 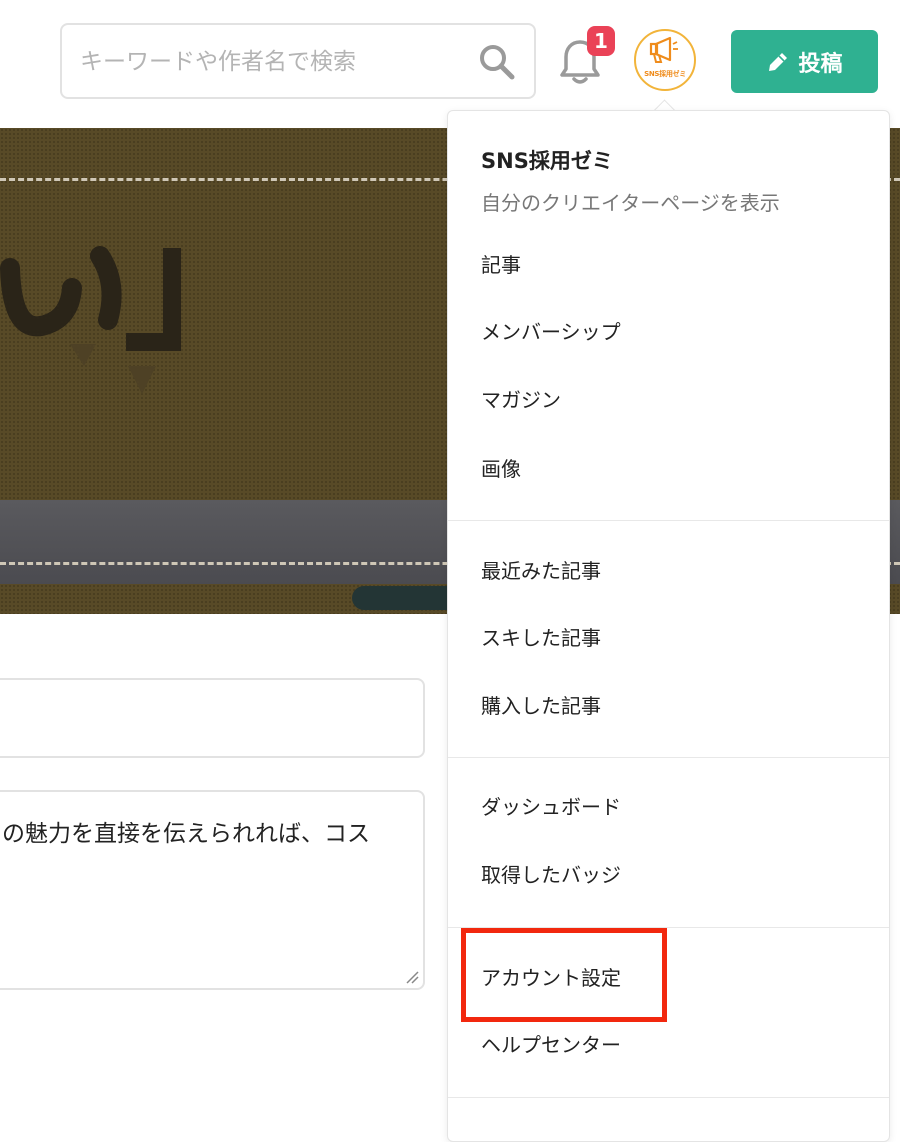 What do you see at coordinates (547, 161) in the screenshot?
I see `user-name: SNS採用ゼミ` at bounding box center [547, 161].